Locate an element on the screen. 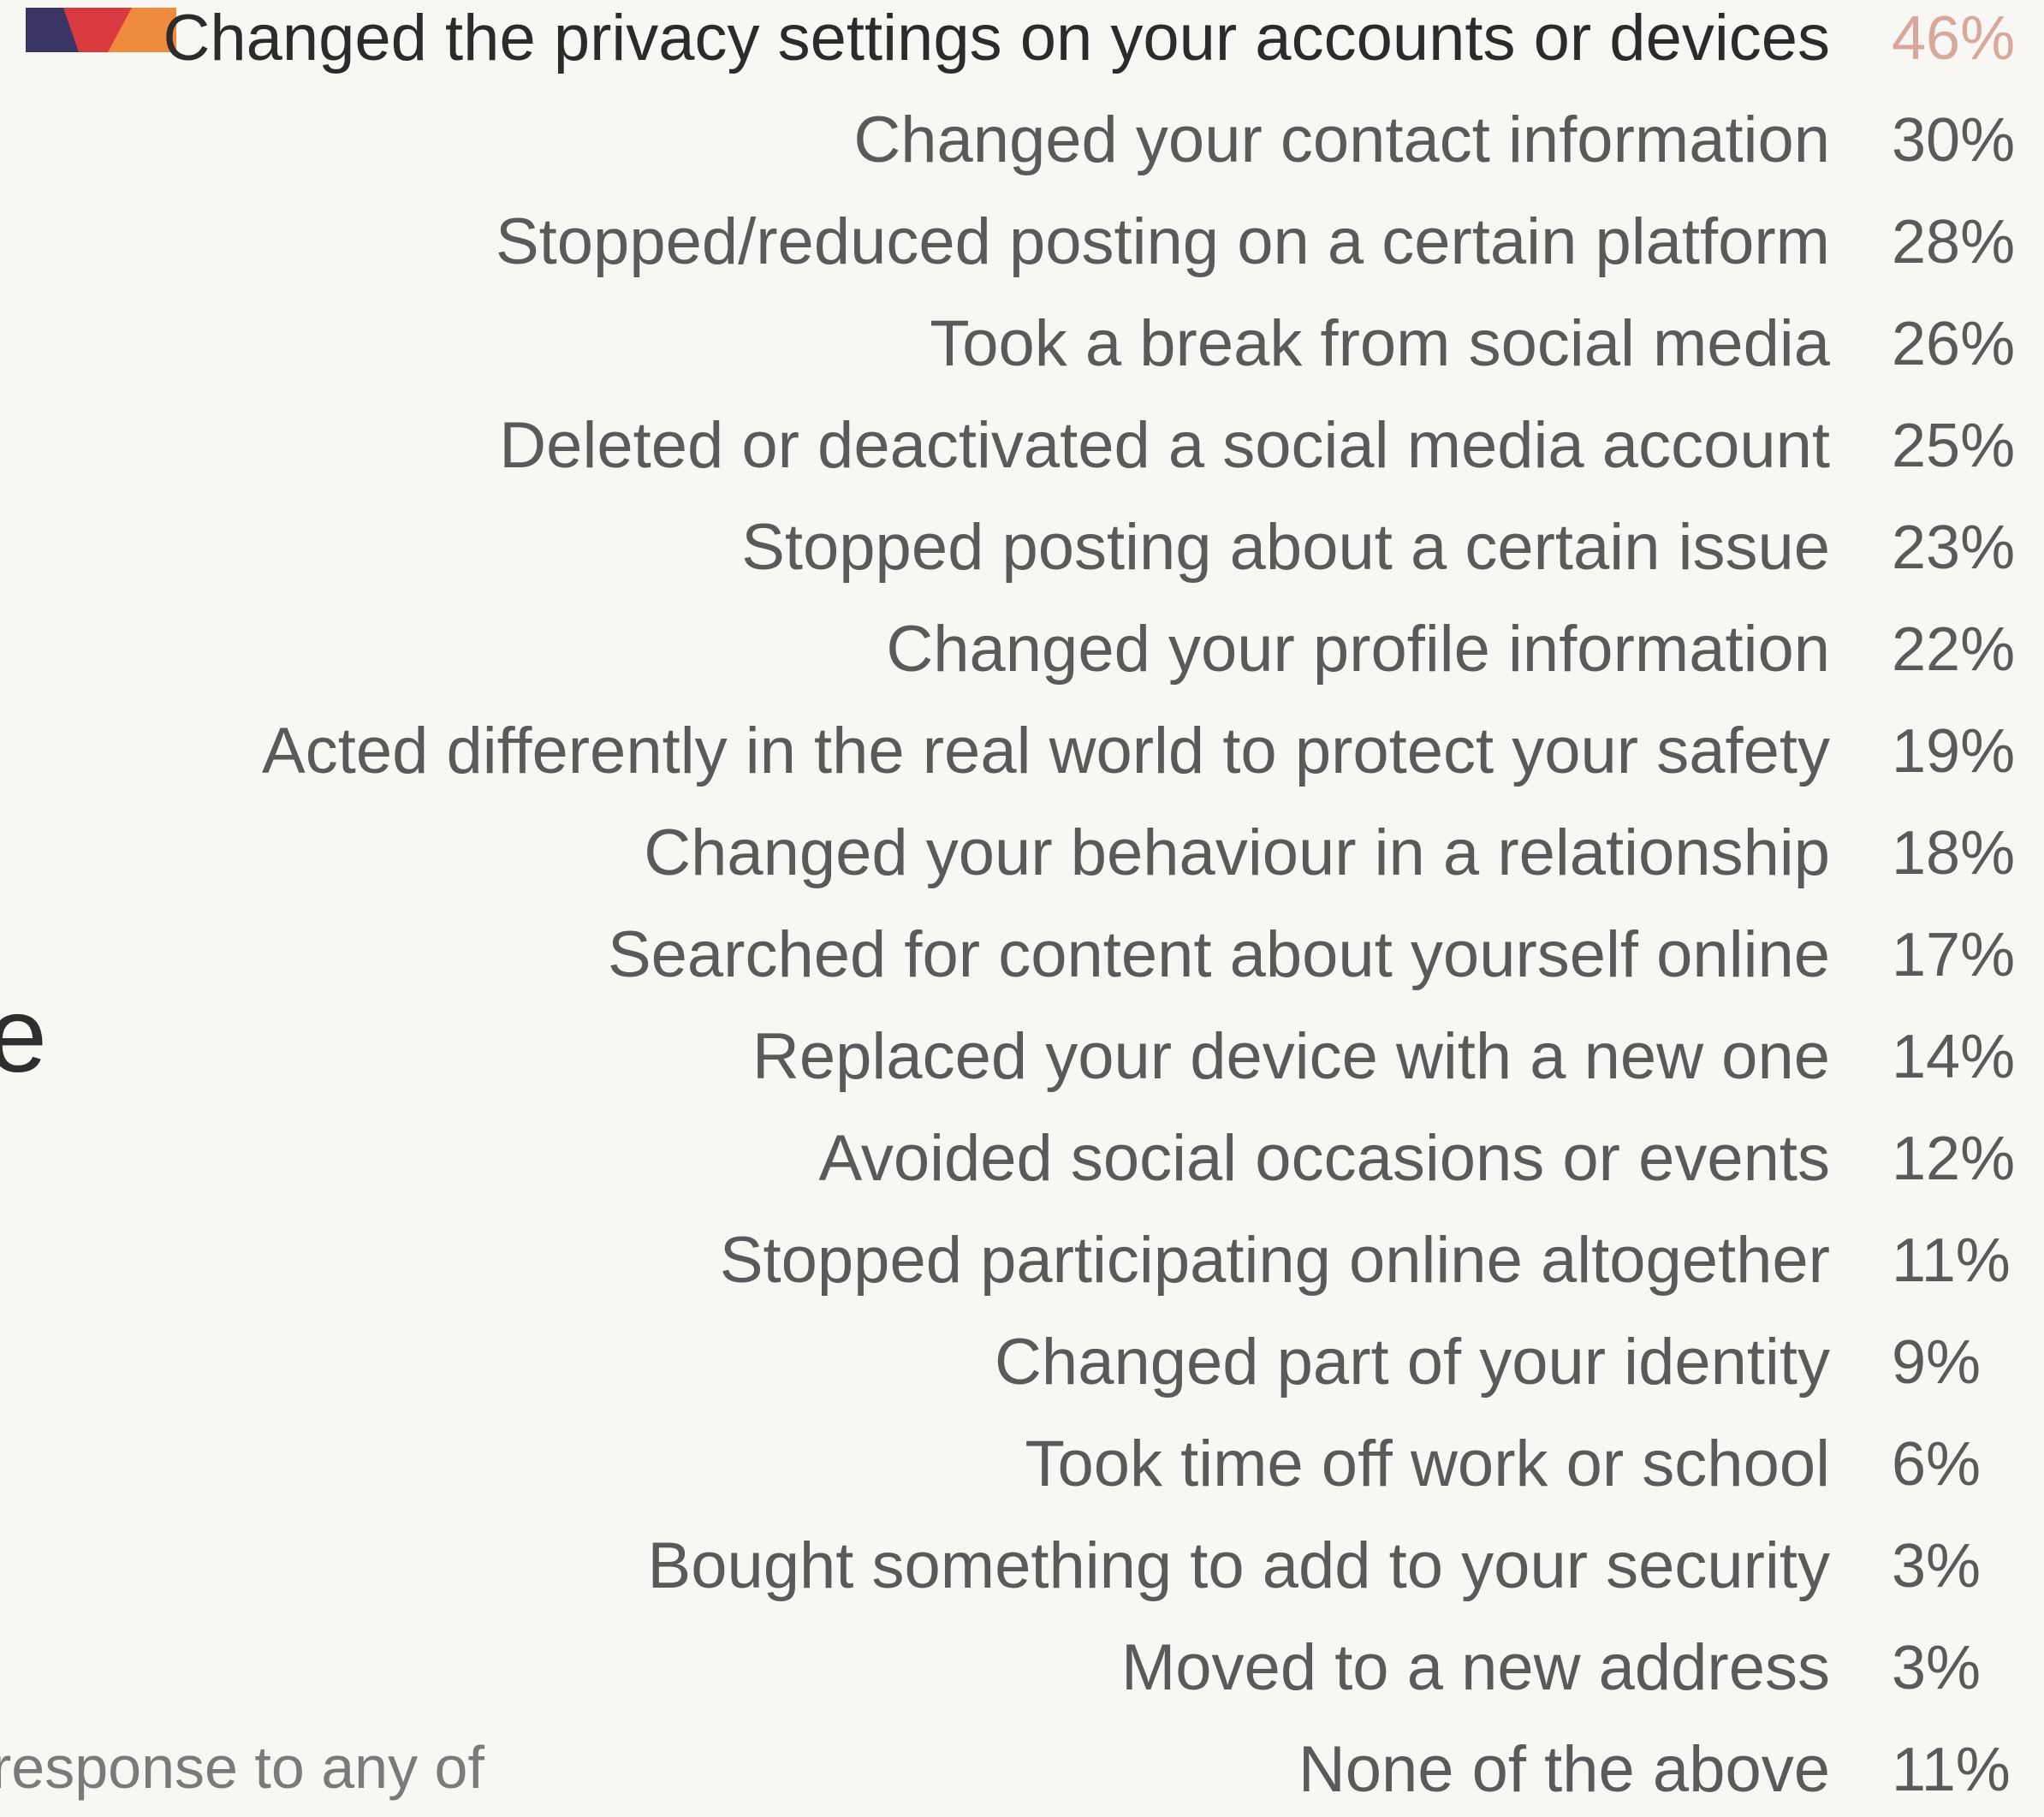 This screenshot has height=1817, width=2044. row-label: Stopped posting about a certain issue is located at coordinates (1286, 547).